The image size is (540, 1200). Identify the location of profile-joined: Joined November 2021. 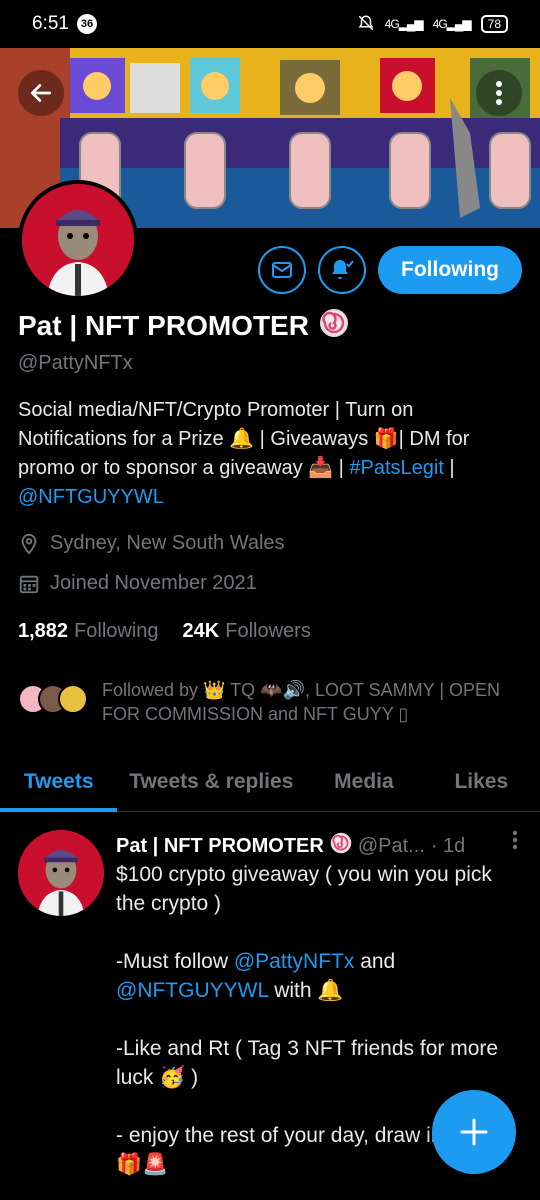
(137, 583).